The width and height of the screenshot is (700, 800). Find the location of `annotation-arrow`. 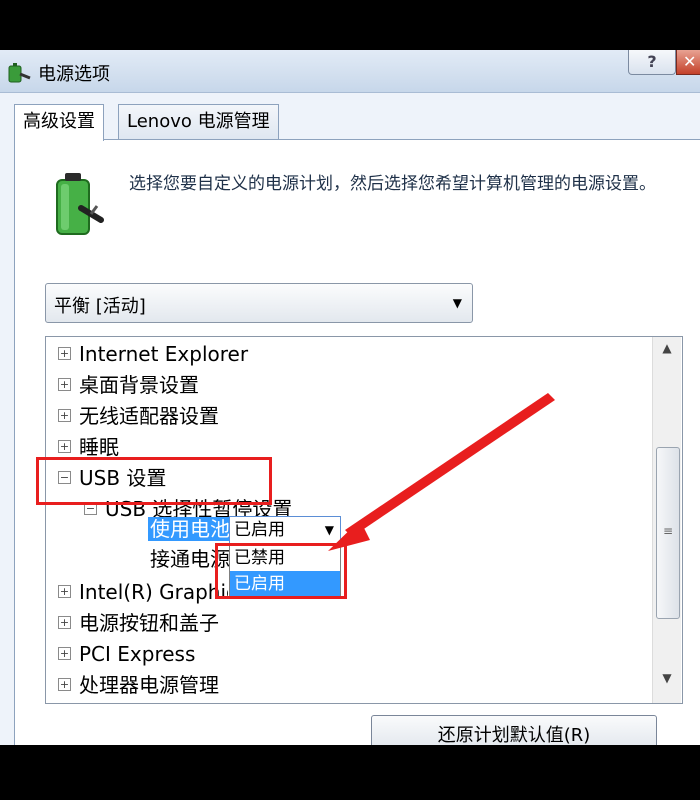

annotation-arrow is located at coordinates (441, 472).